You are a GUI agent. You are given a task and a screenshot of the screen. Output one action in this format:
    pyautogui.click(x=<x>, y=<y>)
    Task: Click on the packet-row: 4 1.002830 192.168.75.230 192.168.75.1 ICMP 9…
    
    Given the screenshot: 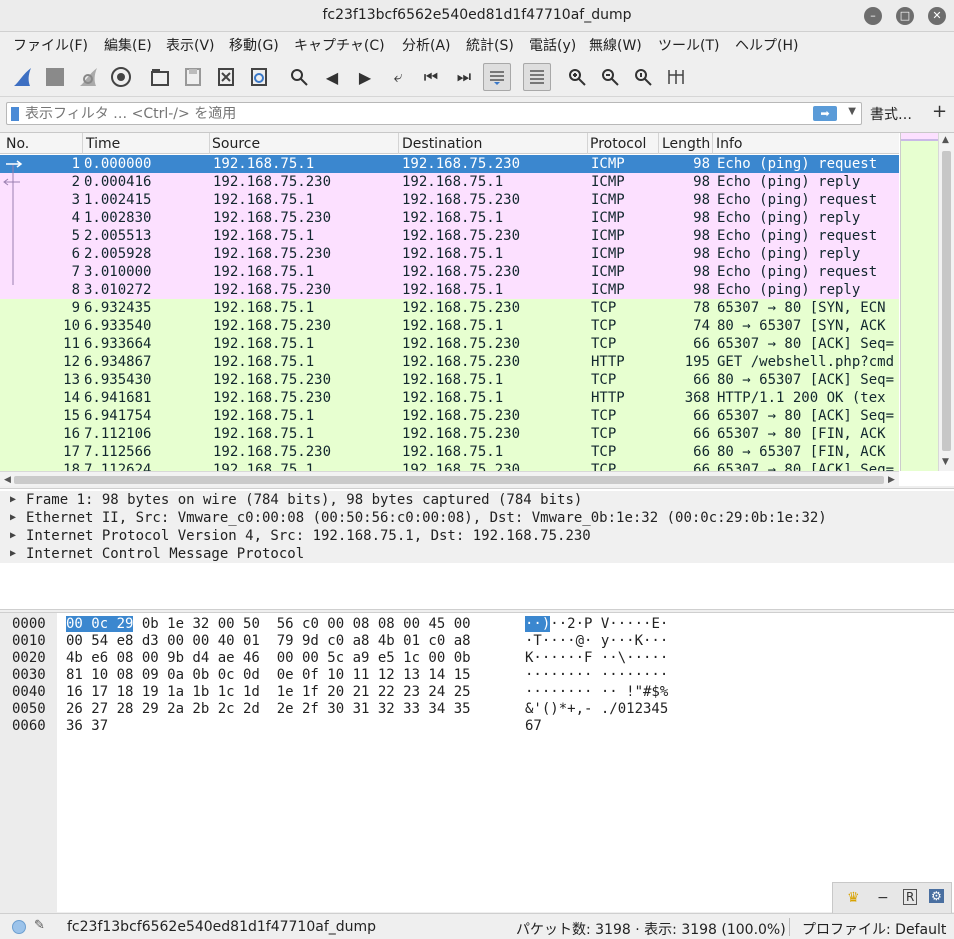 What is the action you would take?
    pyautogui.click(x=449, y=218)
    